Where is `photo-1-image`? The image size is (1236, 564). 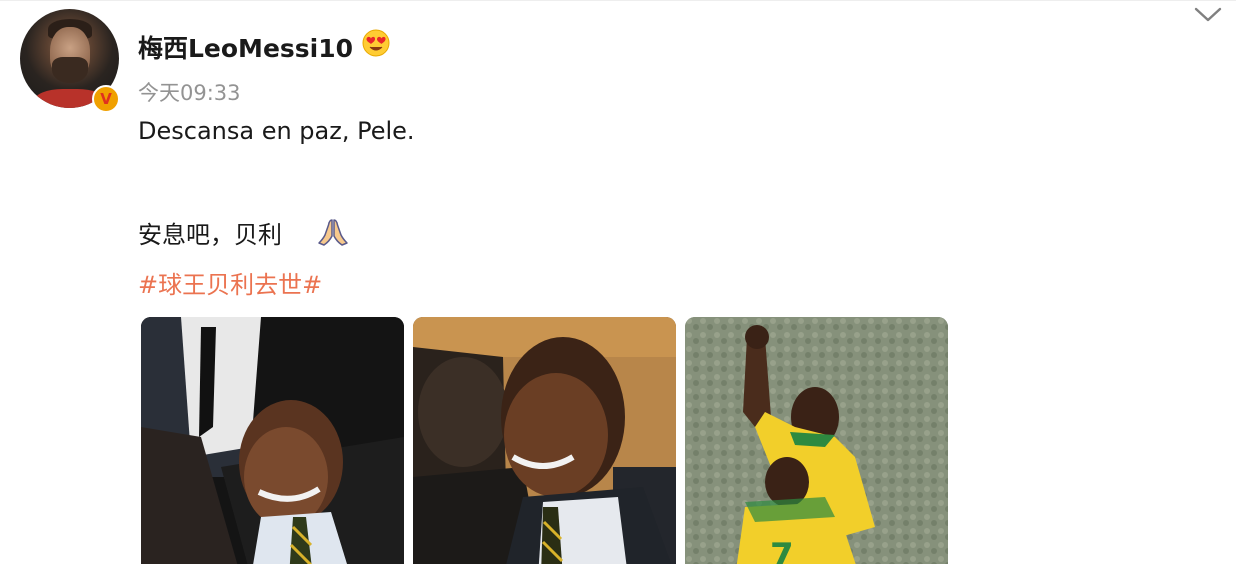 photo-1-image is located at coordinates (272, 440).